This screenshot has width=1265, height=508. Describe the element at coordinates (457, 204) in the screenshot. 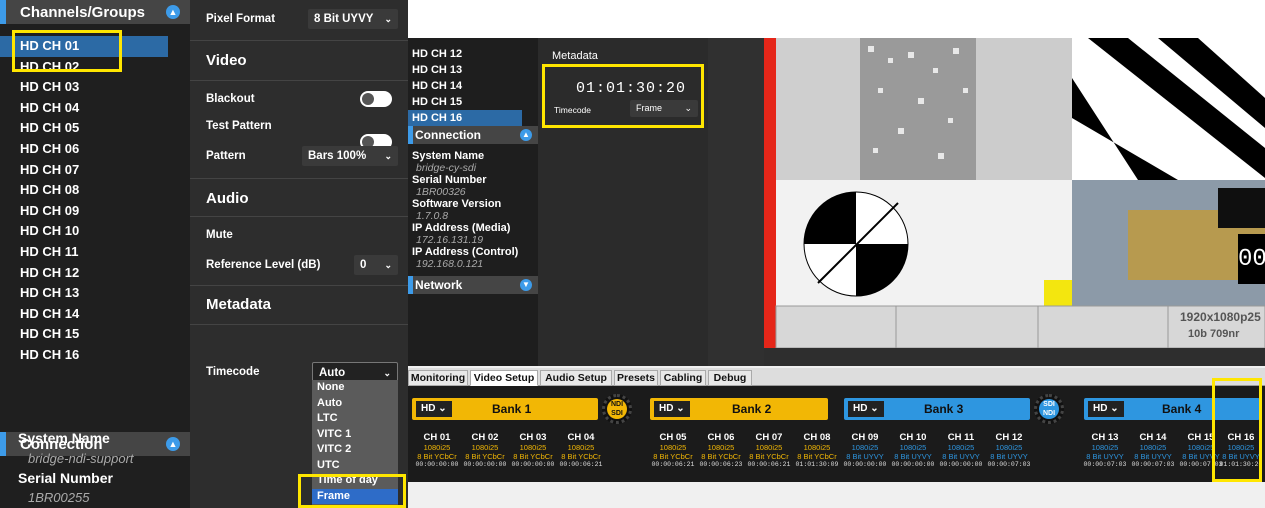

I see `software-version-label: Software Version` at that location.